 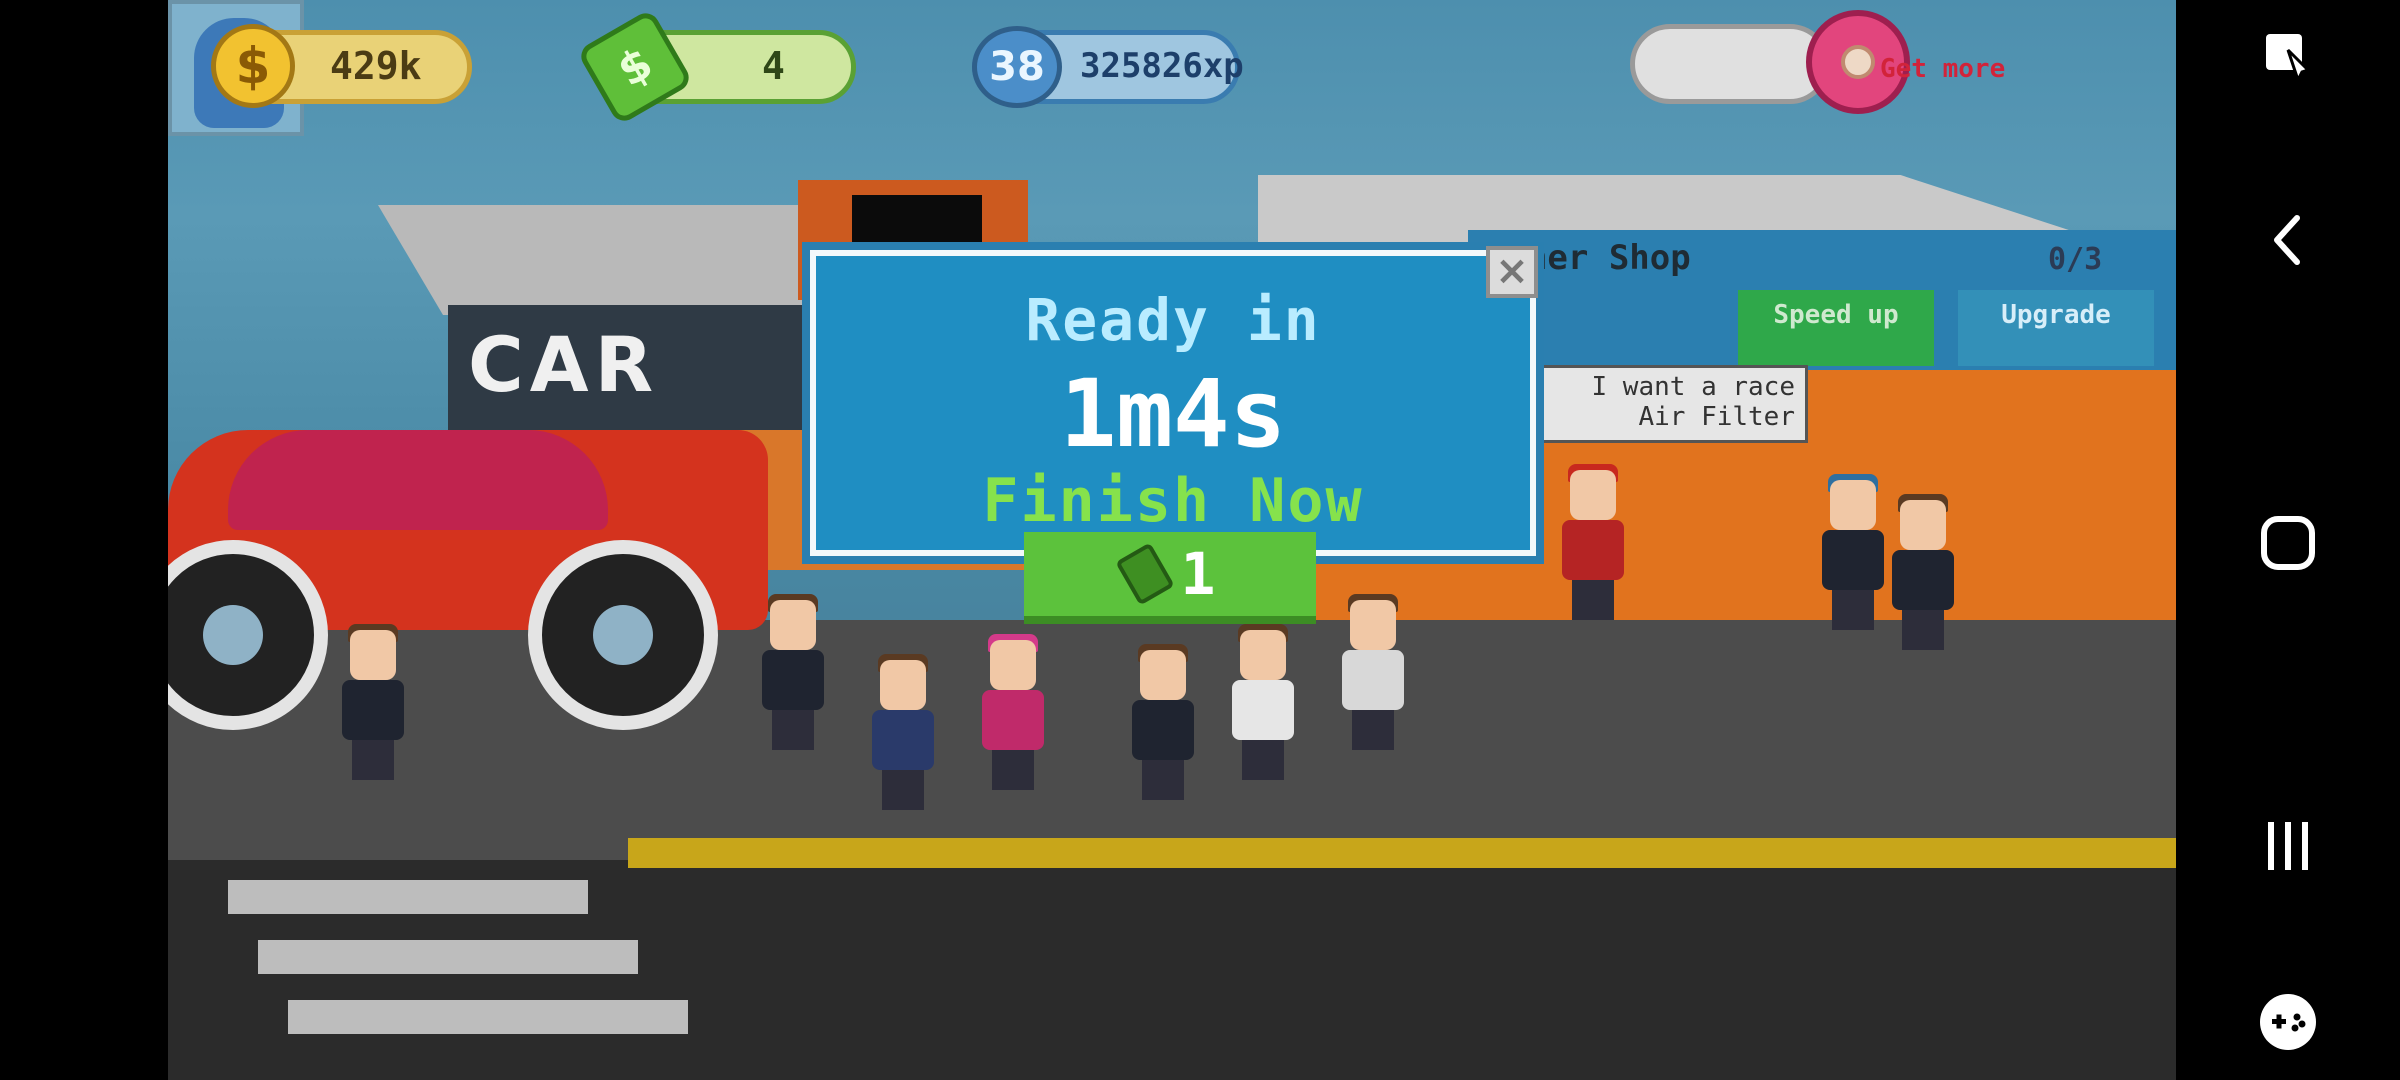 What do you see at coordinates (1593, 542) in the screenshot?
I see `mechanic-character` at bounding box center [1593, 542].